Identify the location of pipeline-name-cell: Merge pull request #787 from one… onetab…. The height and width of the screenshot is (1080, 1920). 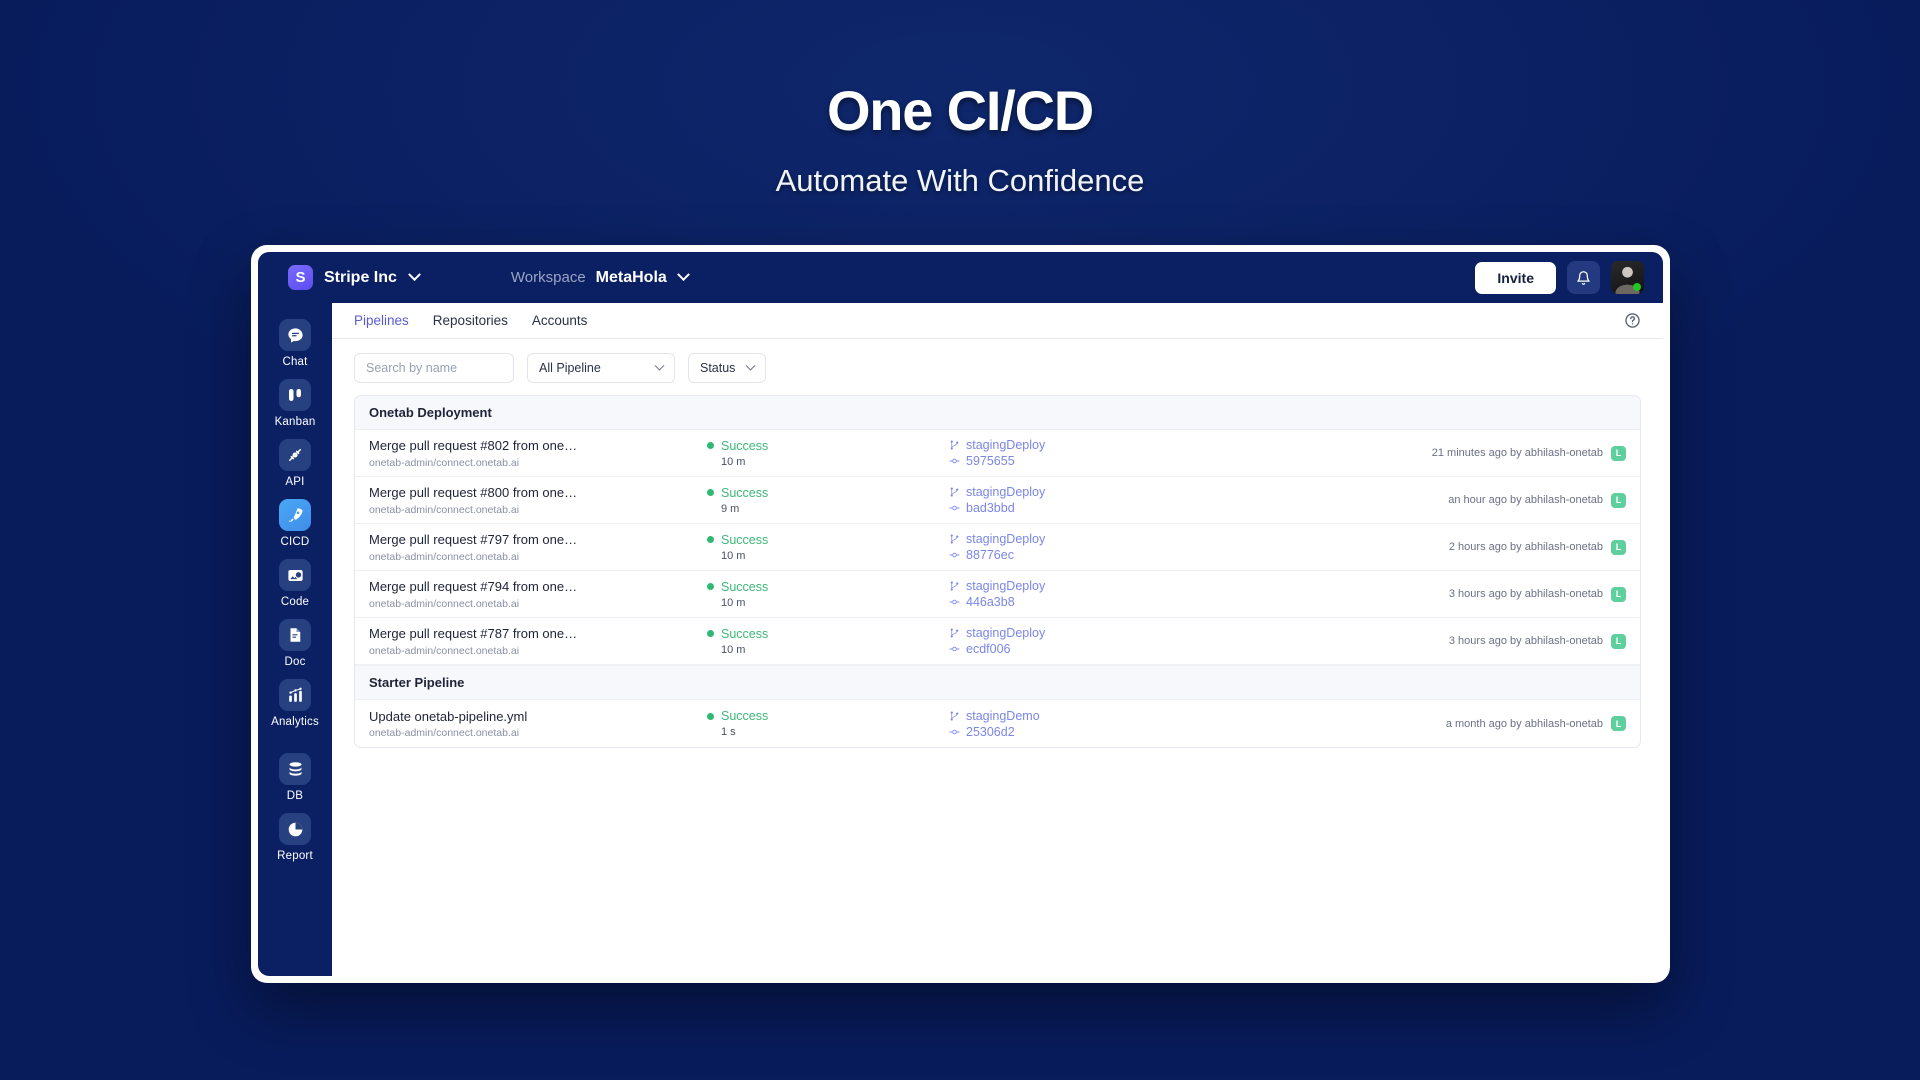
(534, 641).